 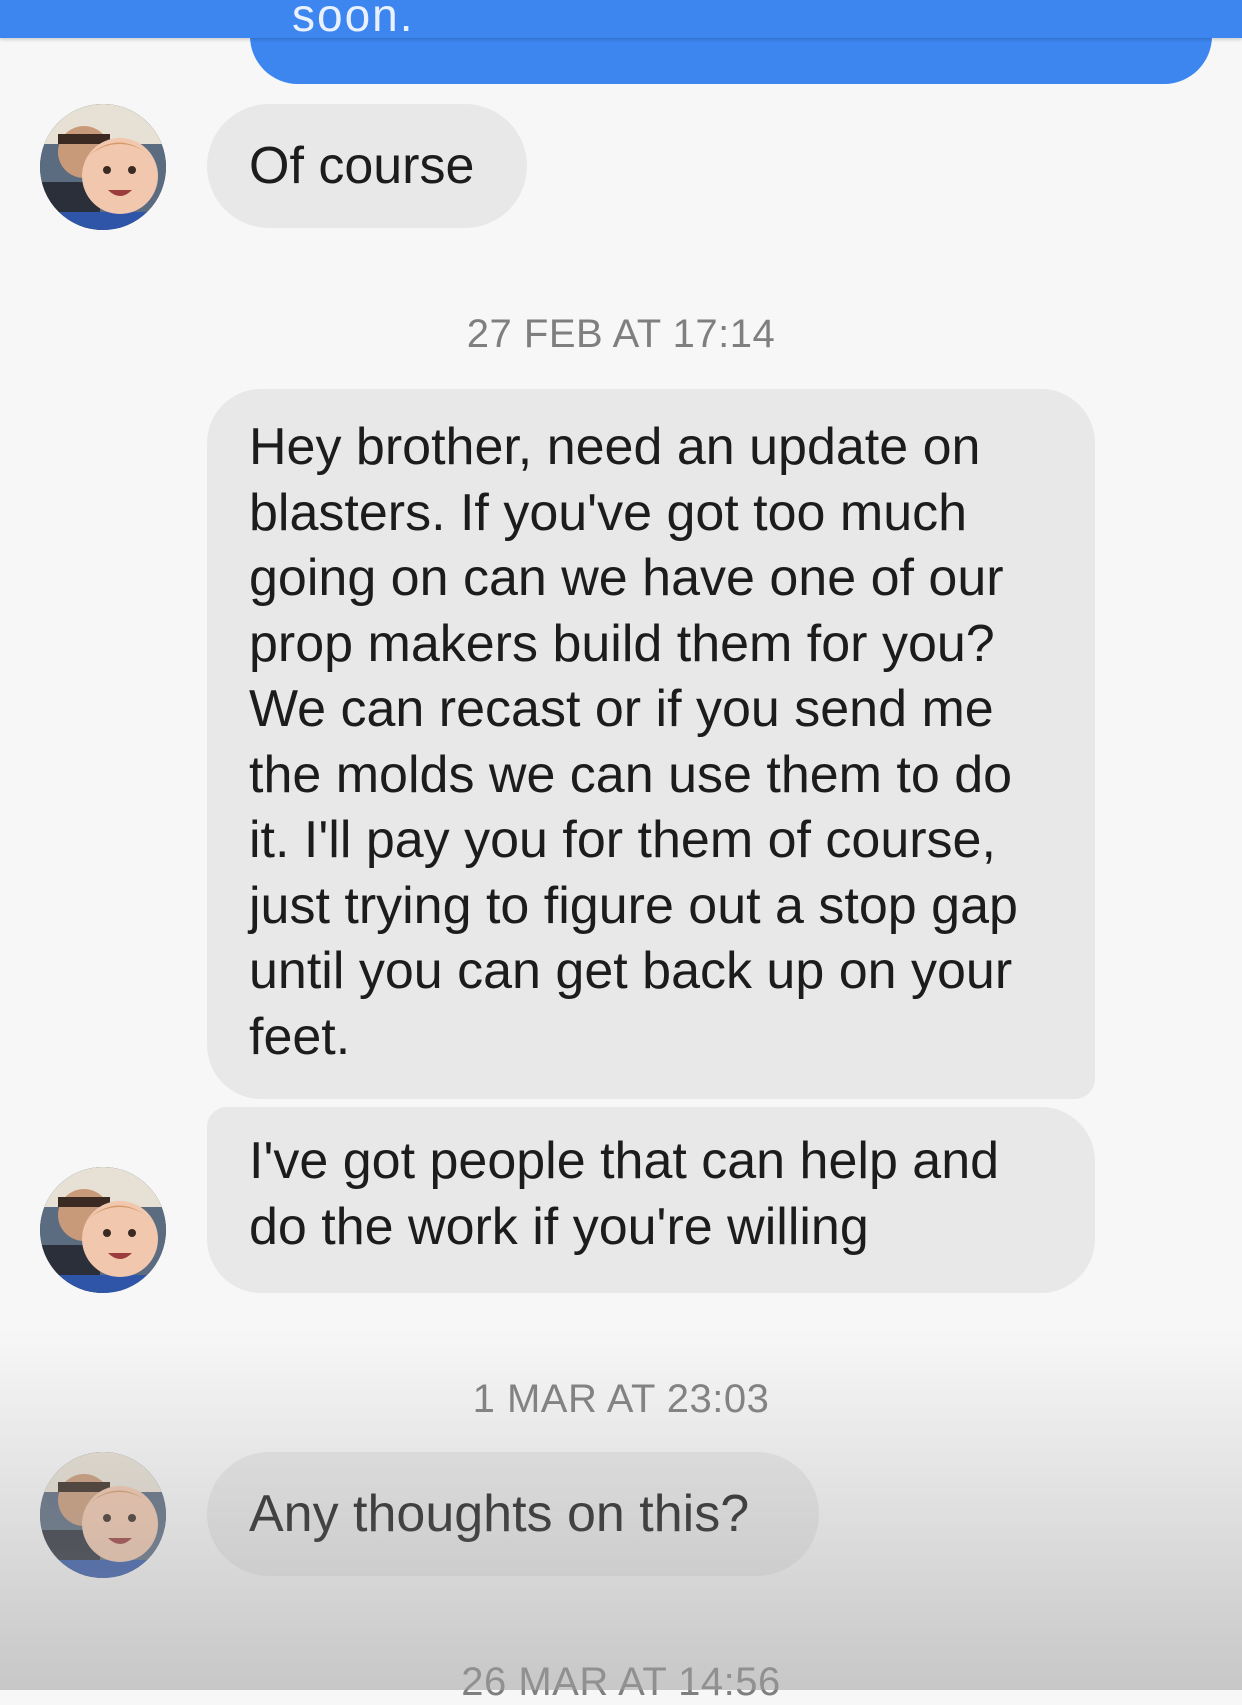 I want to click on message-bubble: Any thoughts on this?, so click(x=513, y=1514).